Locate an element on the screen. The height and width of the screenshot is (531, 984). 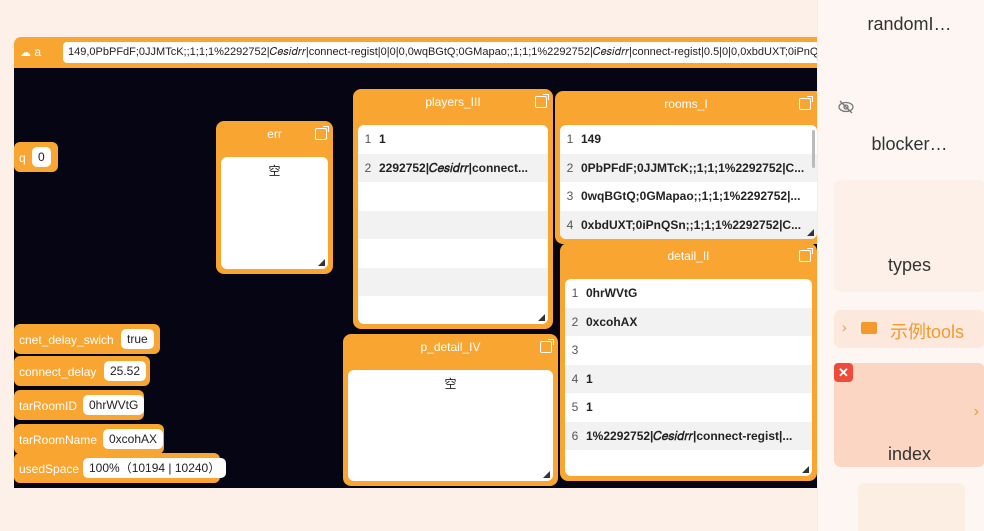
folder-label: 示例tools is located at coordinates (927, 332).